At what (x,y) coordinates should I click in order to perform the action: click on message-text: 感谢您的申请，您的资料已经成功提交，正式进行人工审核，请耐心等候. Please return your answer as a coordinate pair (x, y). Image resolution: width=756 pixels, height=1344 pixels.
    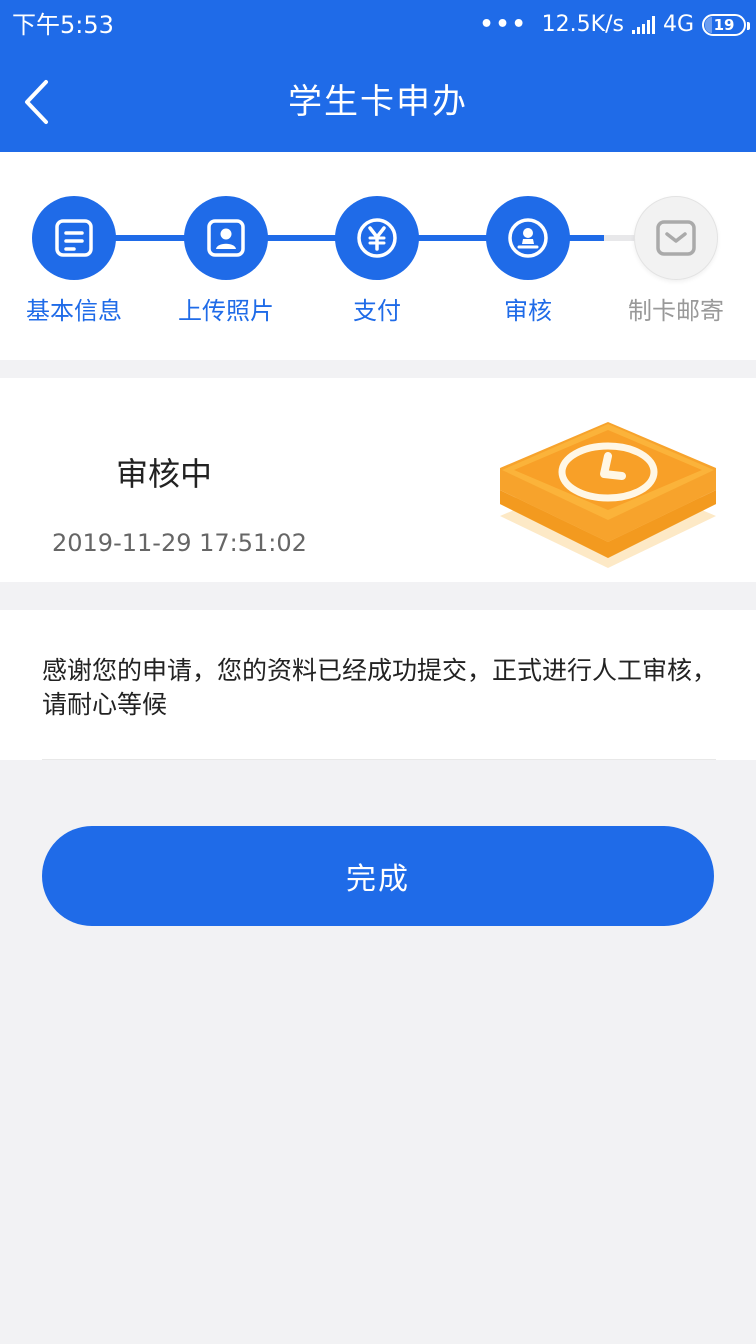
    Looking at the image, I should click on (380, 687).